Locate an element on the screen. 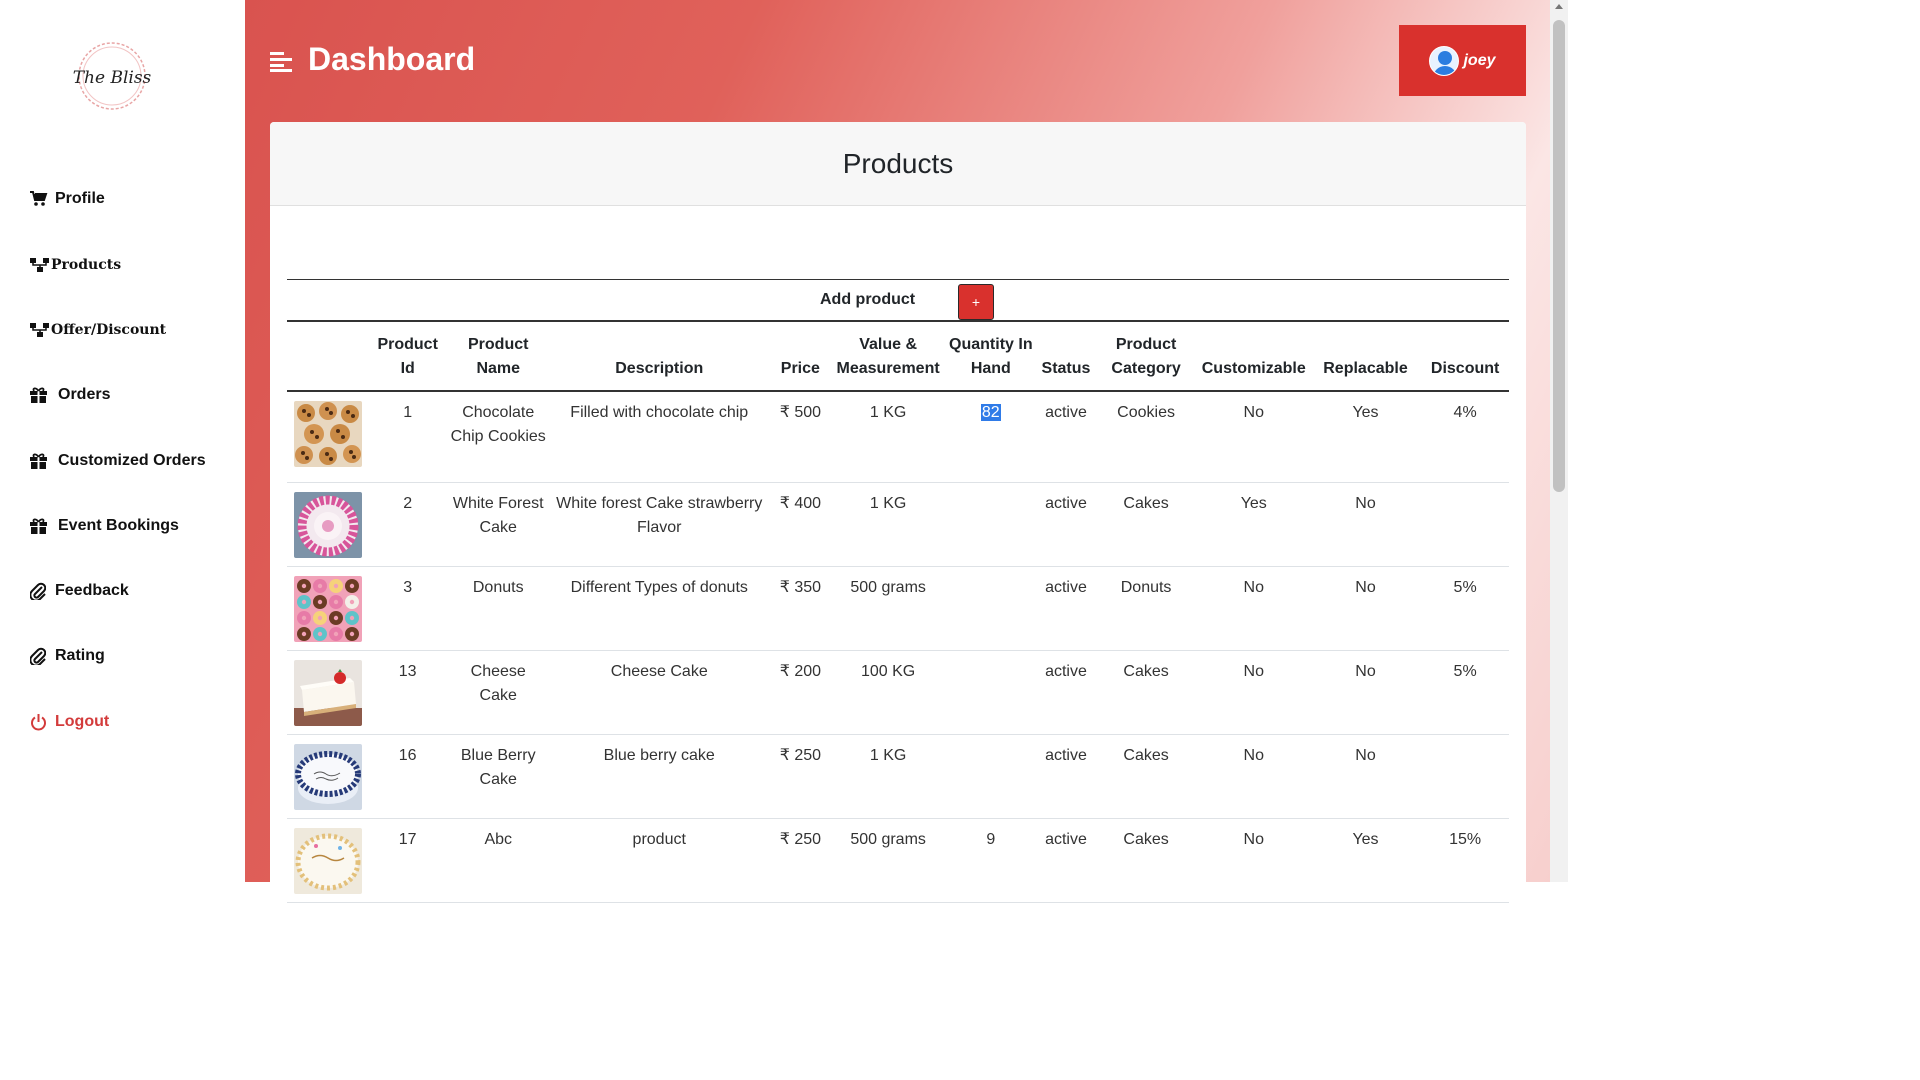 This screenshot has width=1920, height=1080. product-price: ₹ 400 is located at coordinates (800, 524).